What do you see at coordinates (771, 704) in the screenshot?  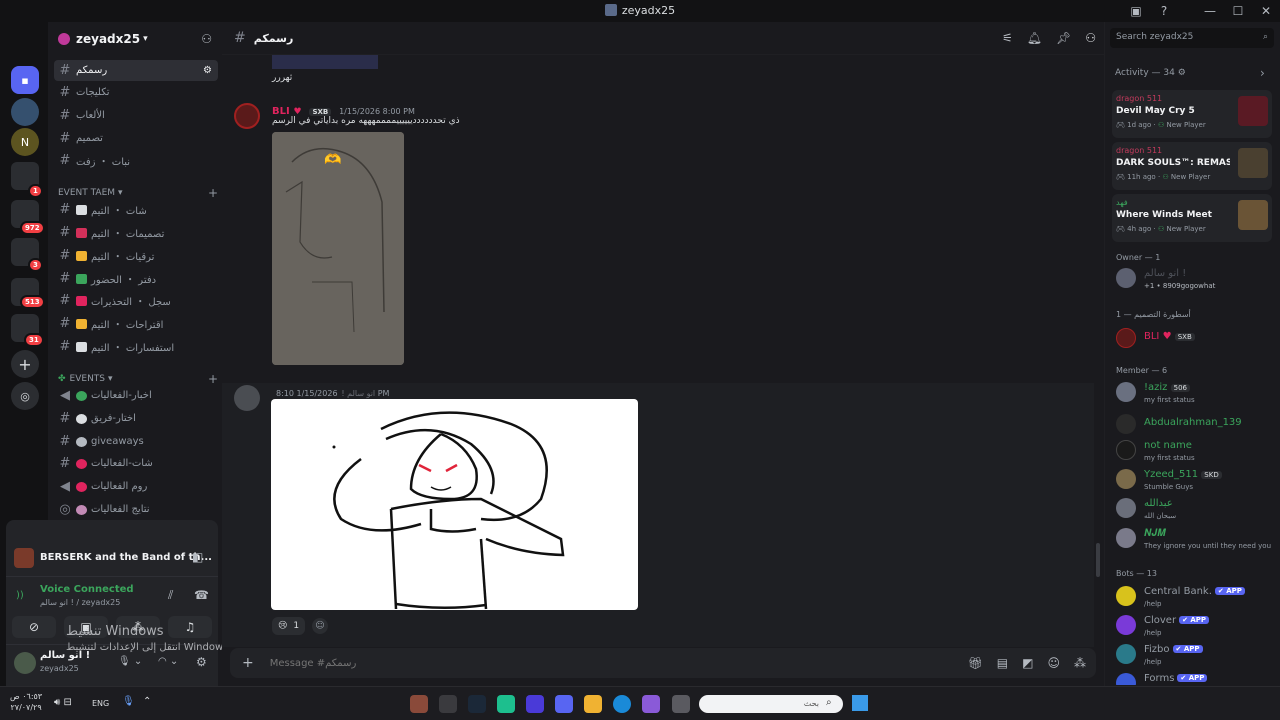 I see `taskbar-search: بحث` at bounding box center [771, 704].